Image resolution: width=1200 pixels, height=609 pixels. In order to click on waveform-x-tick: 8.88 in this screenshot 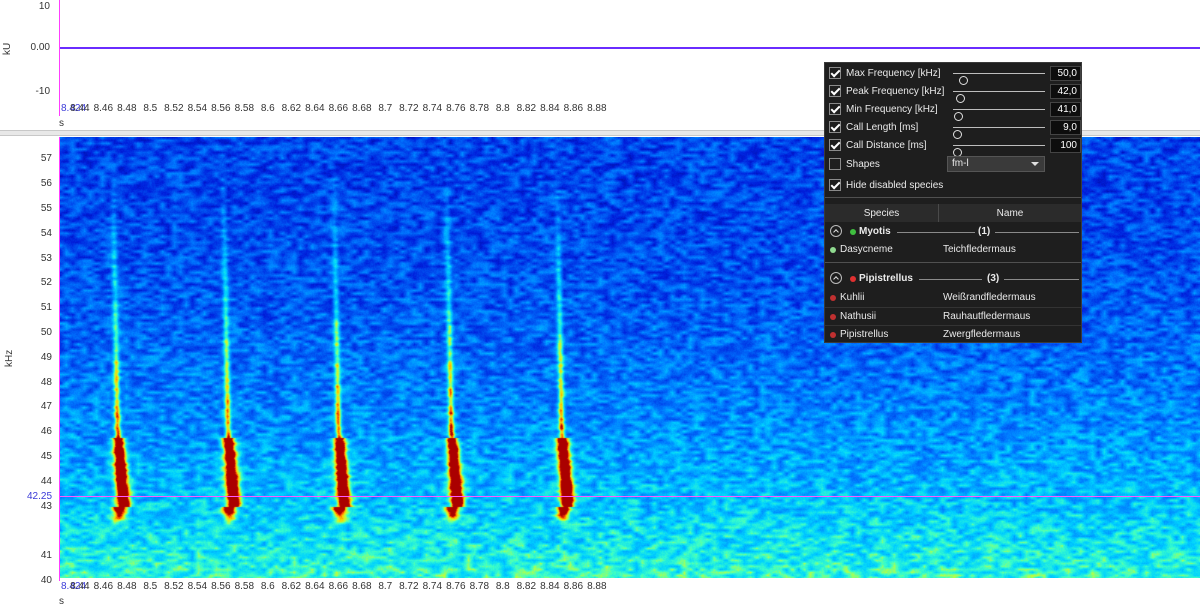, I will do `click(597, 108)`.